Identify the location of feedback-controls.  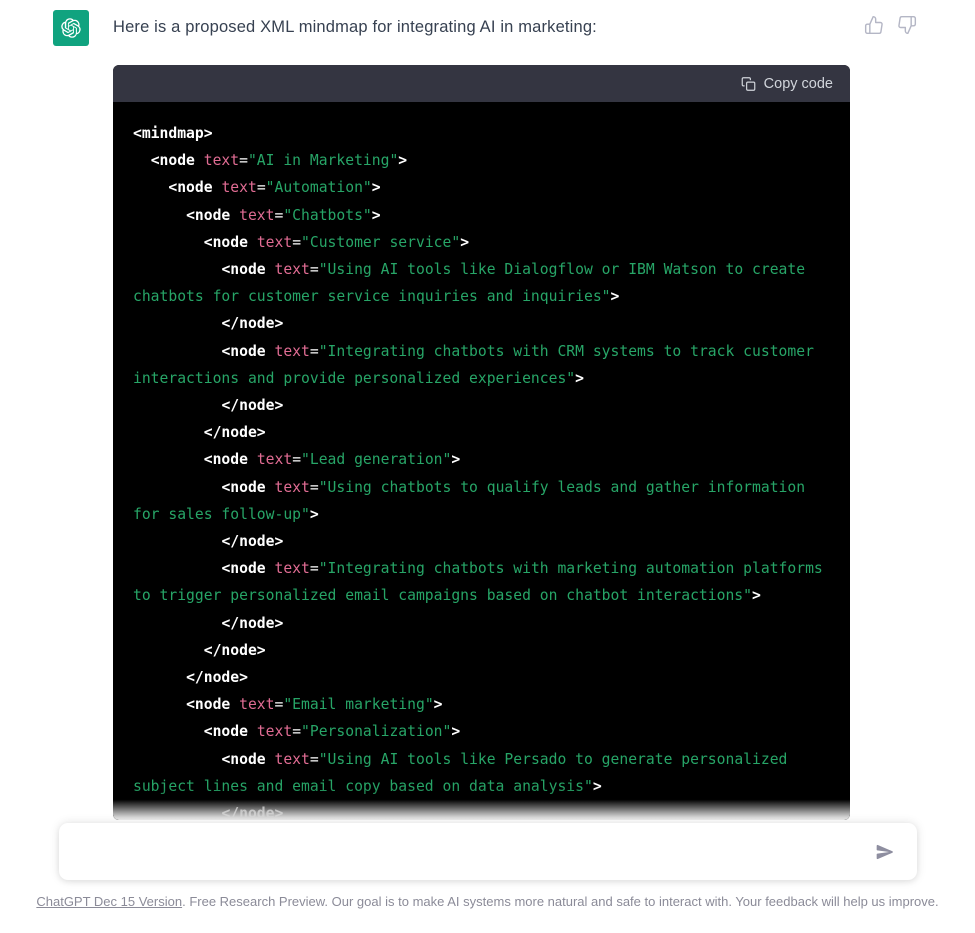
(890, 25).